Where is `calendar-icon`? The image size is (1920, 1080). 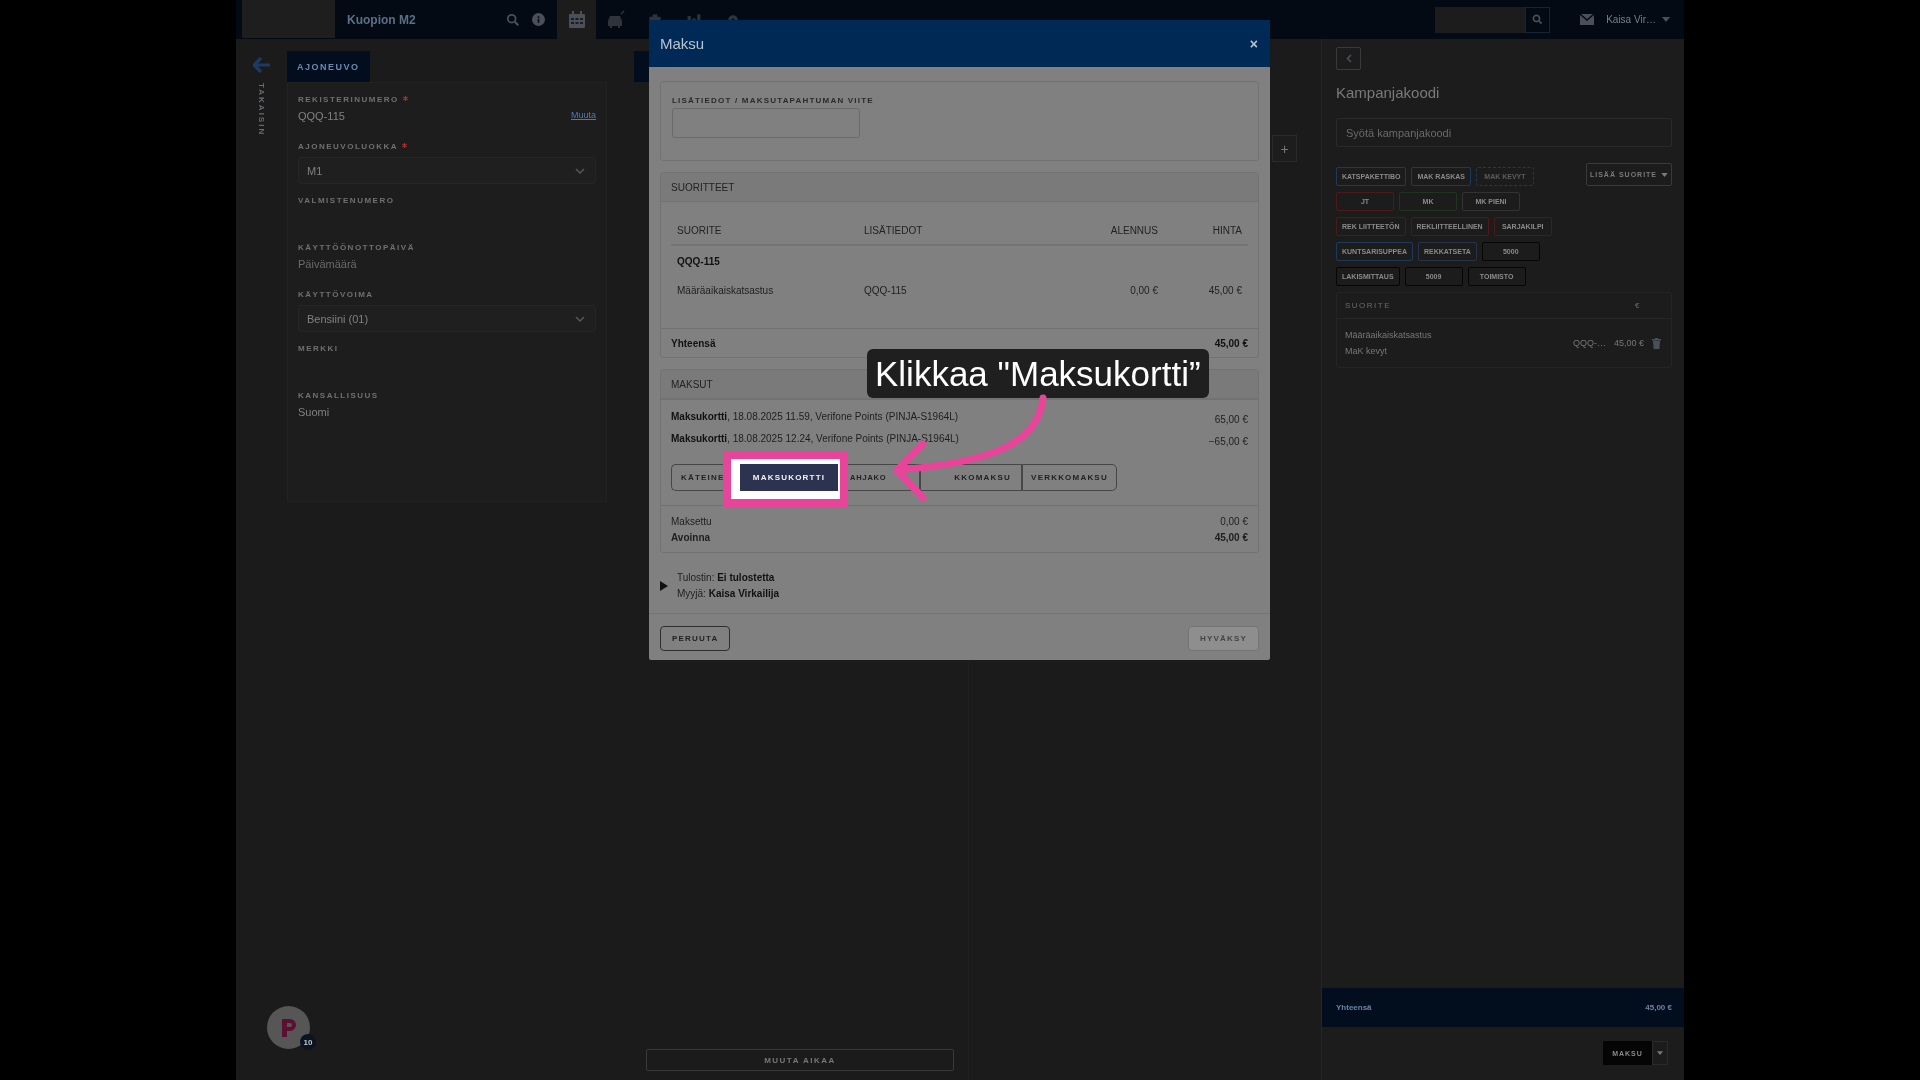 calendar-icon is located at coordinates (576, 19).